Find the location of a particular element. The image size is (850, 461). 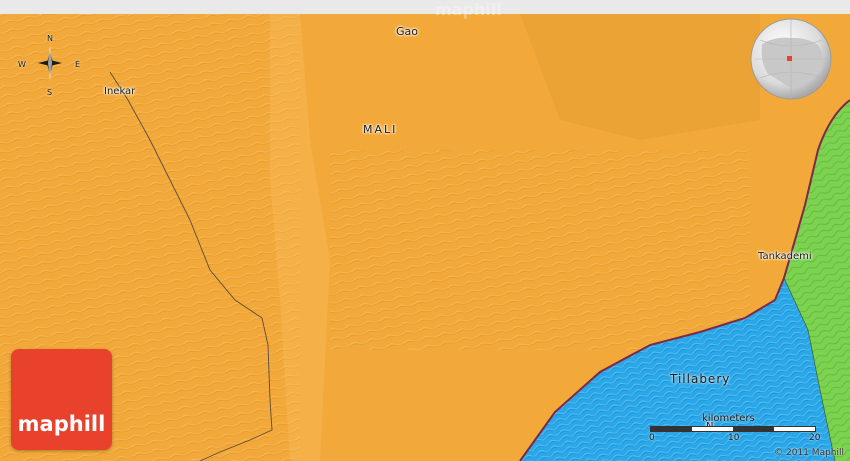

maphill-logo: maphill is located at coordinates (61, 399).